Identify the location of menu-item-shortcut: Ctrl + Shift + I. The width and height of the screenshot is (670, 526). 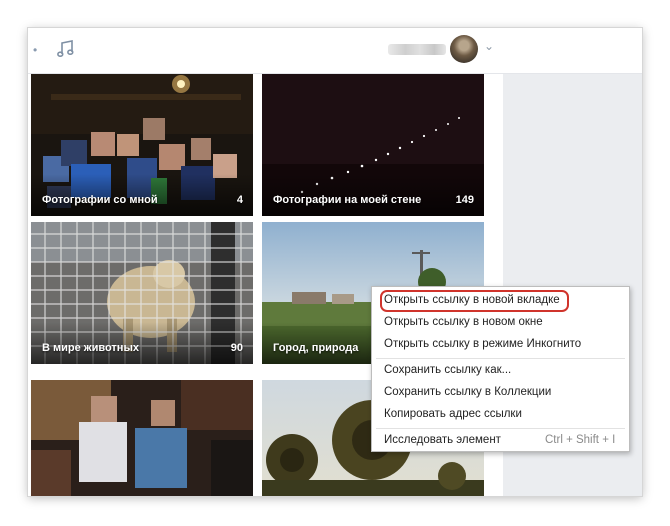
(580, 440).